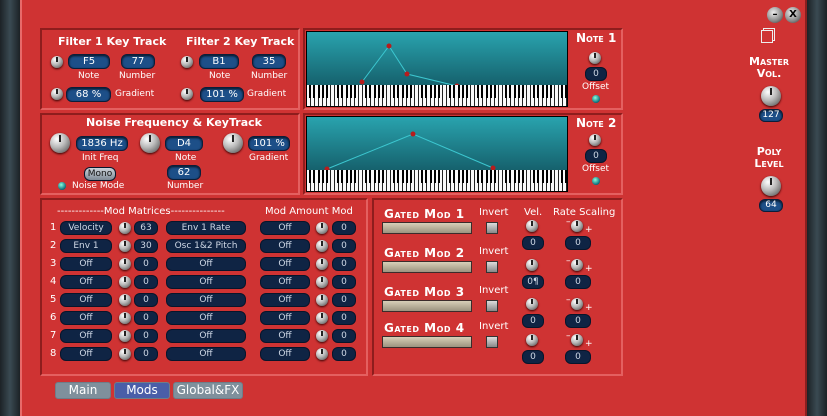  I want to click on vel-field: 0, so click(533, 243).